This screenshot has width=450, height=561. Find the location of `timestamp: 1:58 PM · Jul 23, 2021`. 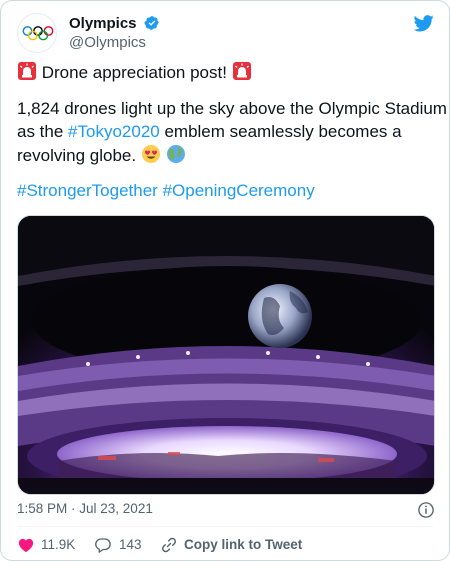

timestamp: 1:58 PM · Jul 23, 2021 is located at coordinates (85, 508).